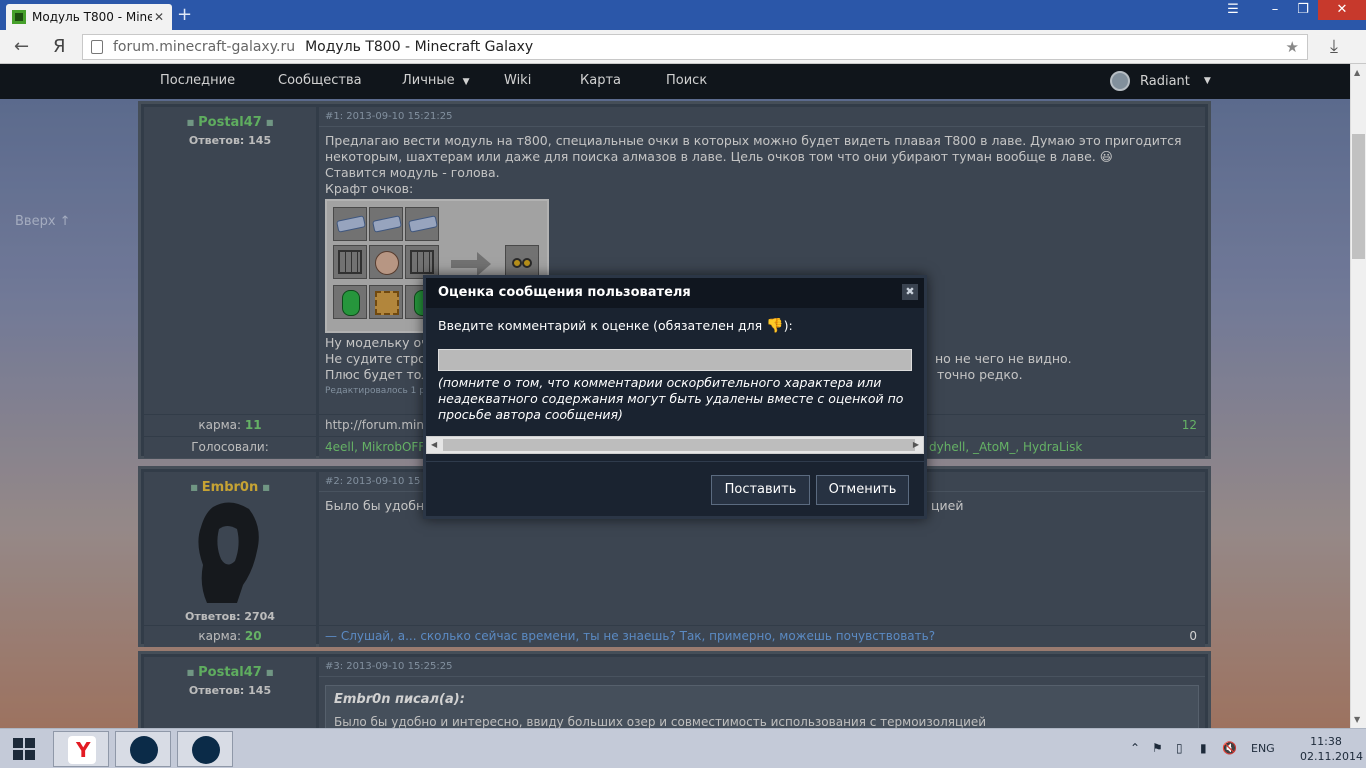  Describe the element at coordinates (1233, 10) in the screenshot. I see `browser-menu-icon: ☰` at that location.